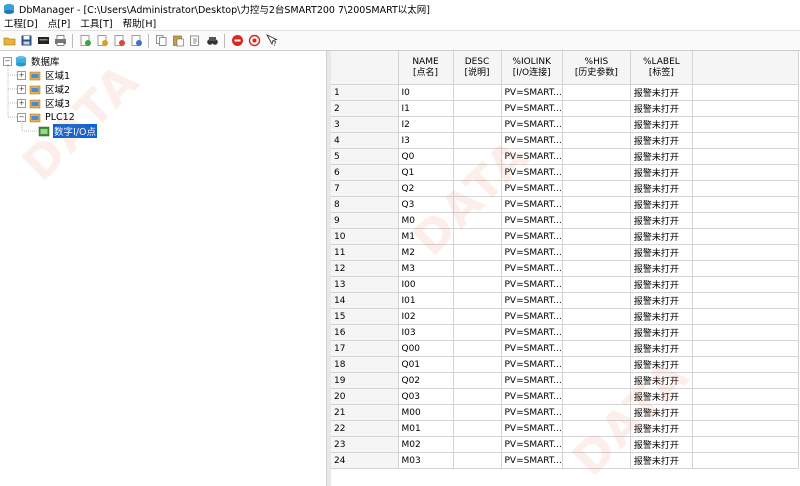  What do you see at coordinates (565, 444) in the screenshot?
I see `table-row: 23 M02 PV=SMART... 报警未打开` at bounding box center [565, 444].